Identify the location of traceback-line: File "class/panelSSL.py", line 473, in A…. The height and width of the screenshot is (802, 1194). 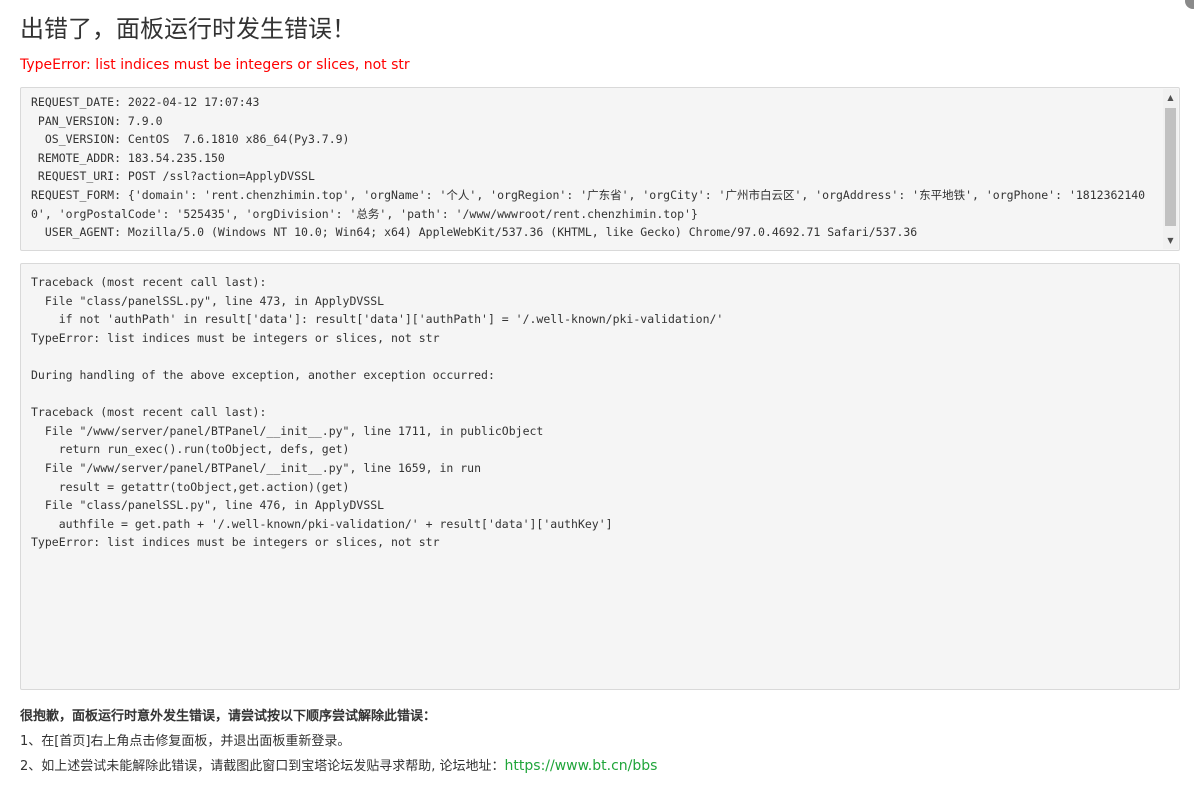
(208, 300).